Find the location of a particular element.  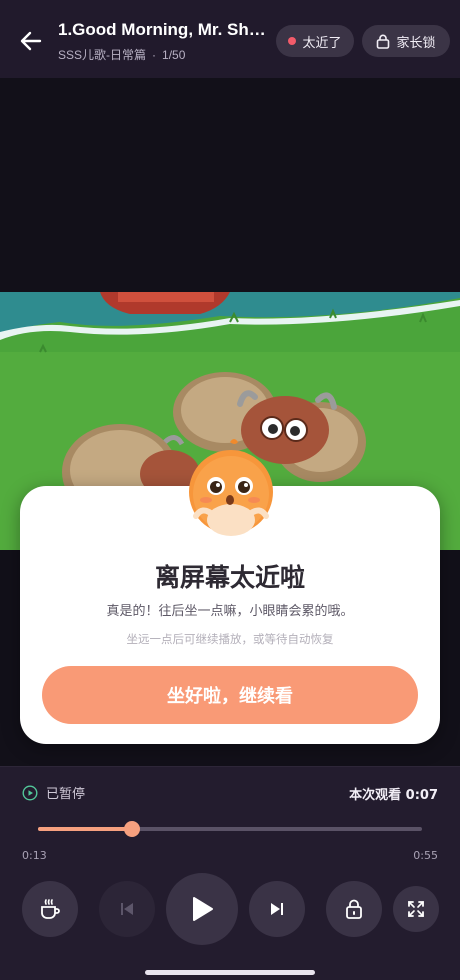

parental-lock-button: 家长锁 is located at coordinates (406, 41).